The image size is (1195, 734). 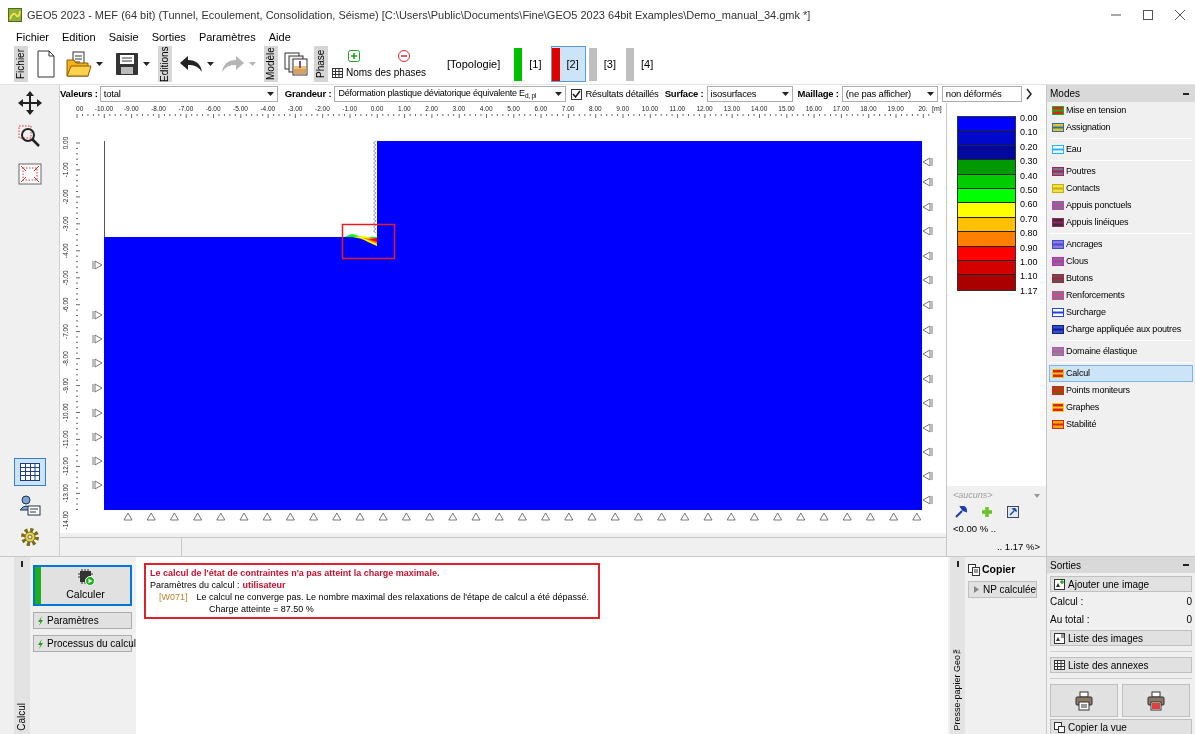 What do you see at coordinates (1121, 329) in the screenshot?
I see `mode-item: Charge appliquée aux poutres` at bounding box center [1121, 329].